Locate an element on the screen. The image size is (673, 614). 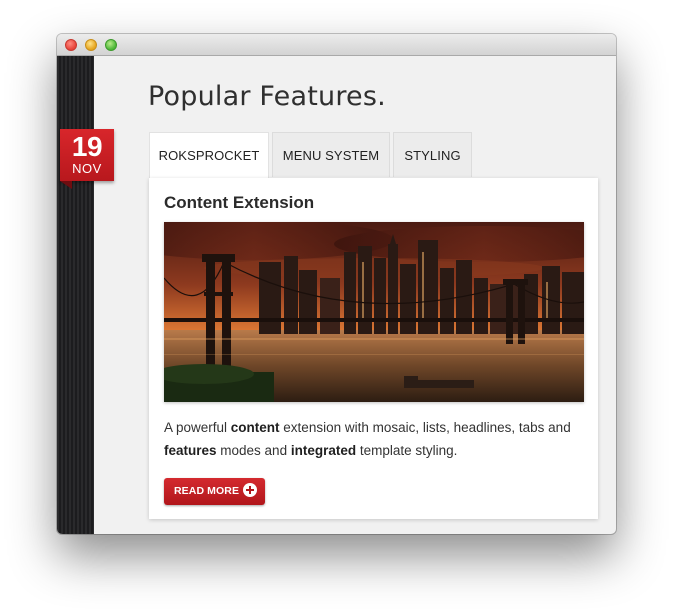
close-window-button is located at coordinates (71, 45).